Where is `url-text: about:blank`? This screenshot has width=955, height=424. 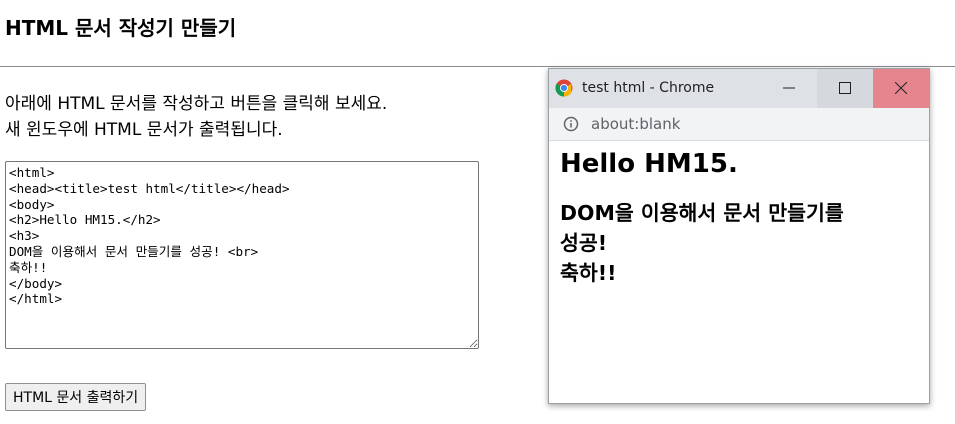
url-text: about:blank is located at coordinates (636, 124).